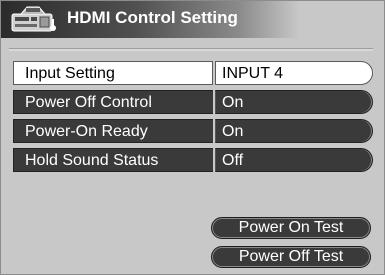 This screenshot has height=275, width=385. What do you see at coordinates (33, 19) in the screenshot?
I see `hdmi-device-icon` at bounding box center [33, 19].